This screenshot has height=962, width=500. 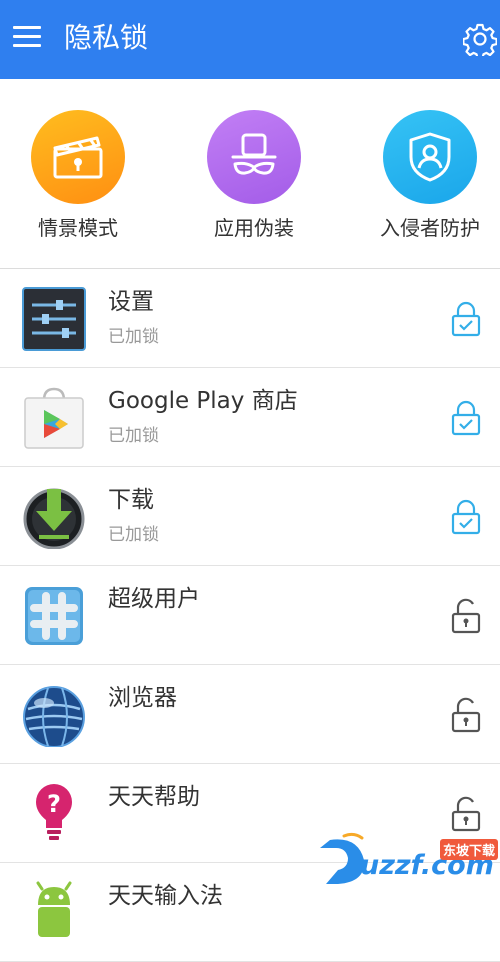 What do you see at coordinates (254, 157) in the screenshot?
I see `disguise-hat-icon` at bounding box center [254, 157].